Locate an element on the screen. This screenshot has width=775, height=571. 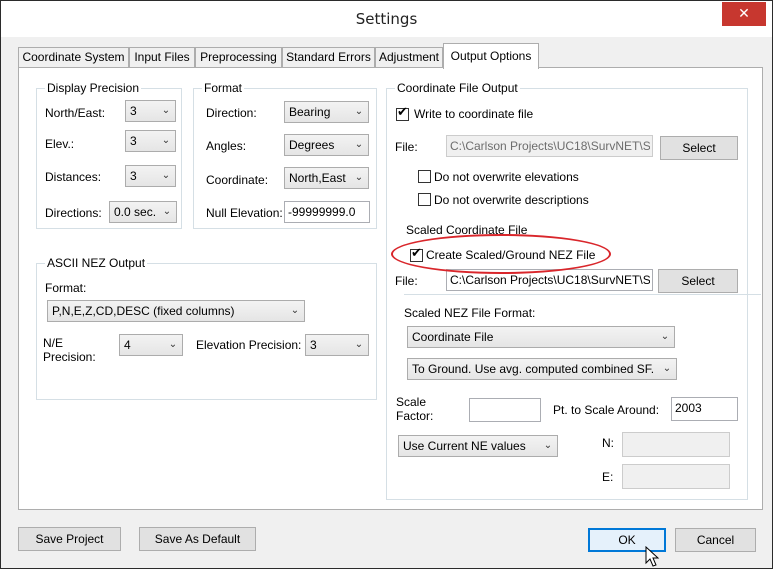
elev-precision-select: 3 ⌄ is located at coordinates (150, 141).